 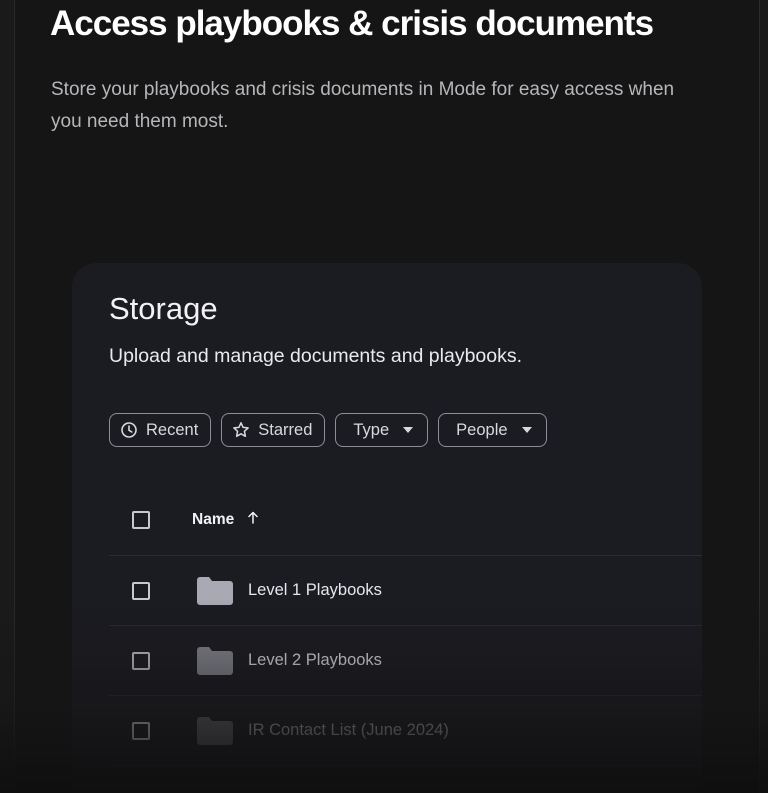 What do you see at coordinates (405, 520) in the screenshot?
I see `table-header-row: Name` at bounding box center [405, 520].